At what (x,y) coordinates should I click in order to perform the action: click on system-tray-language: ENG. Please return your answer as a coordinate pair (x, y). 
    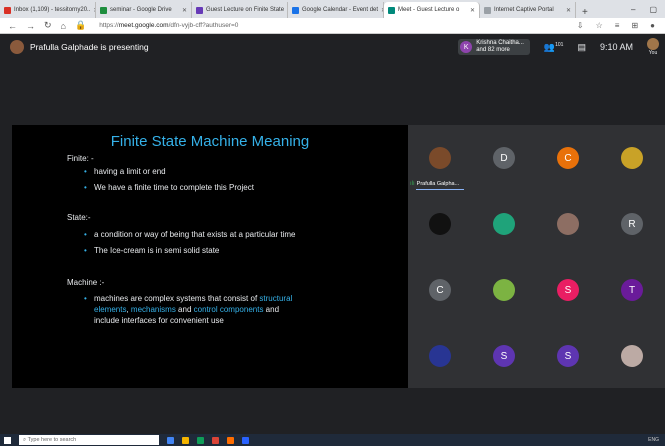
    Looking at the image, I should click on (656, 440).